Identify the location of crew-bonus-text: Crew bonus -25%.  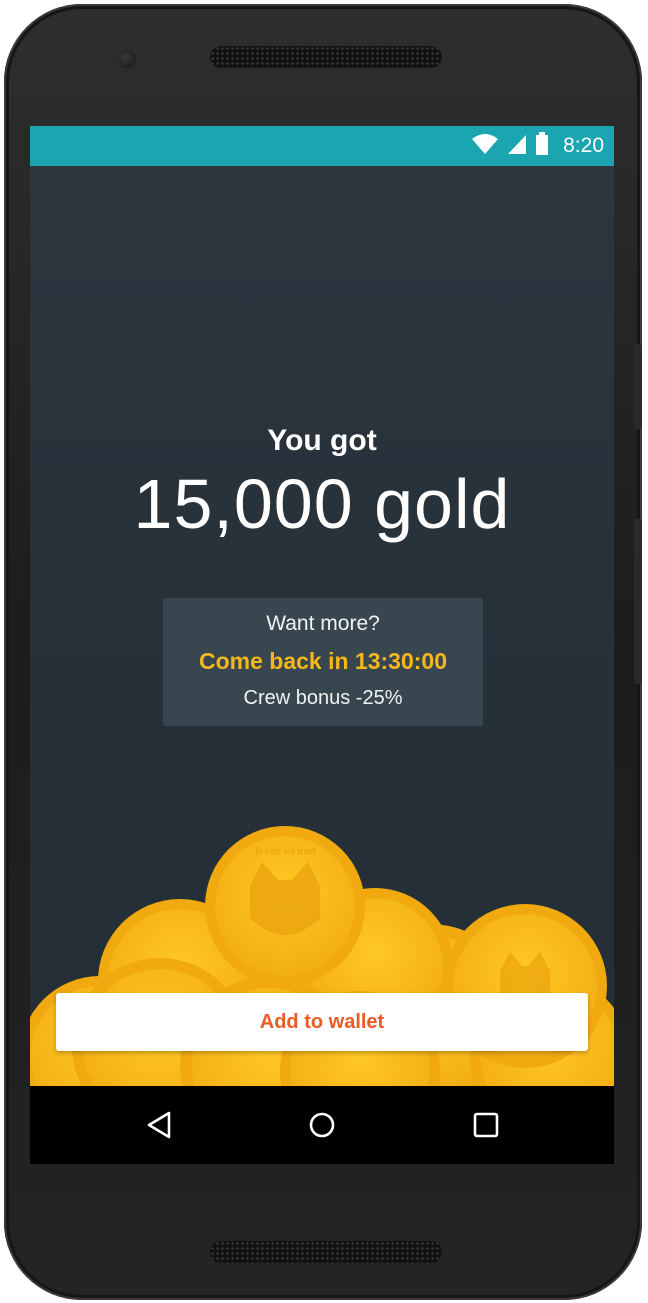
(323, 698).